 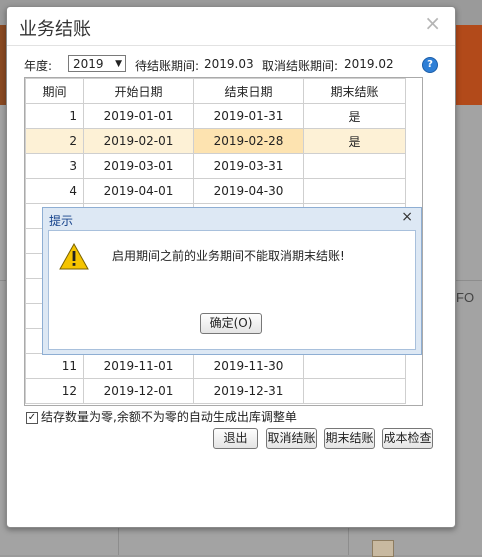 I want to click on background-icon, so click(x=383, y=548).